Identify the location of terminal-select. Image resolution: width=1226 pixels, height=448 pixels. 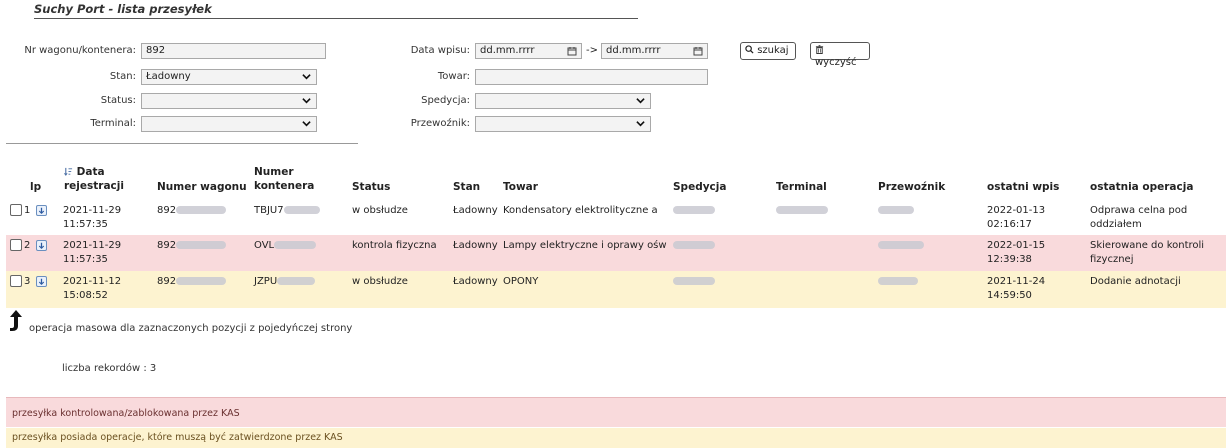
(229, 124).